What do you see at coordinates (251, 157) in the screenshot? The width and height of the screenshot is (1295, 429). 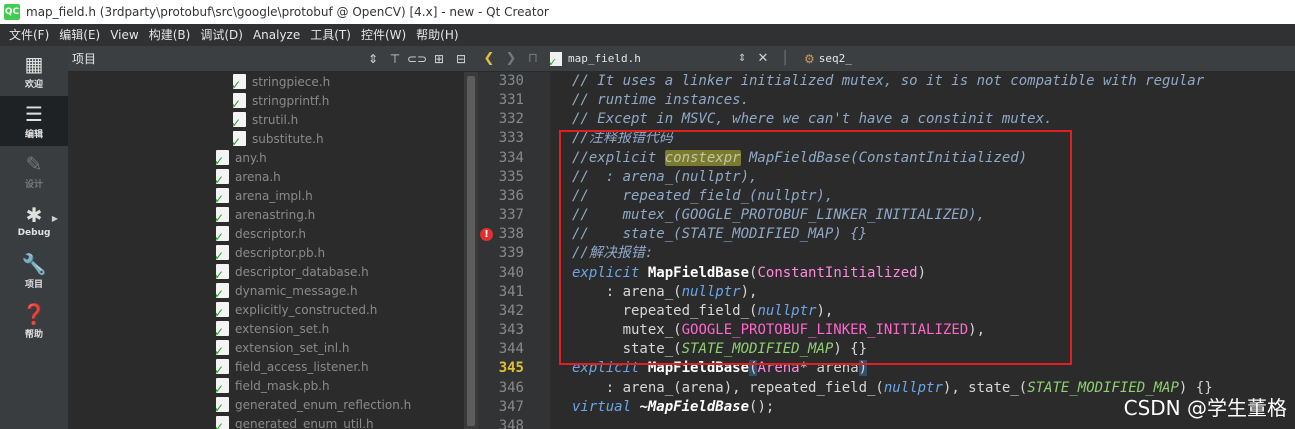 I see `file-name: any.h` at bounding box center [251, 157].